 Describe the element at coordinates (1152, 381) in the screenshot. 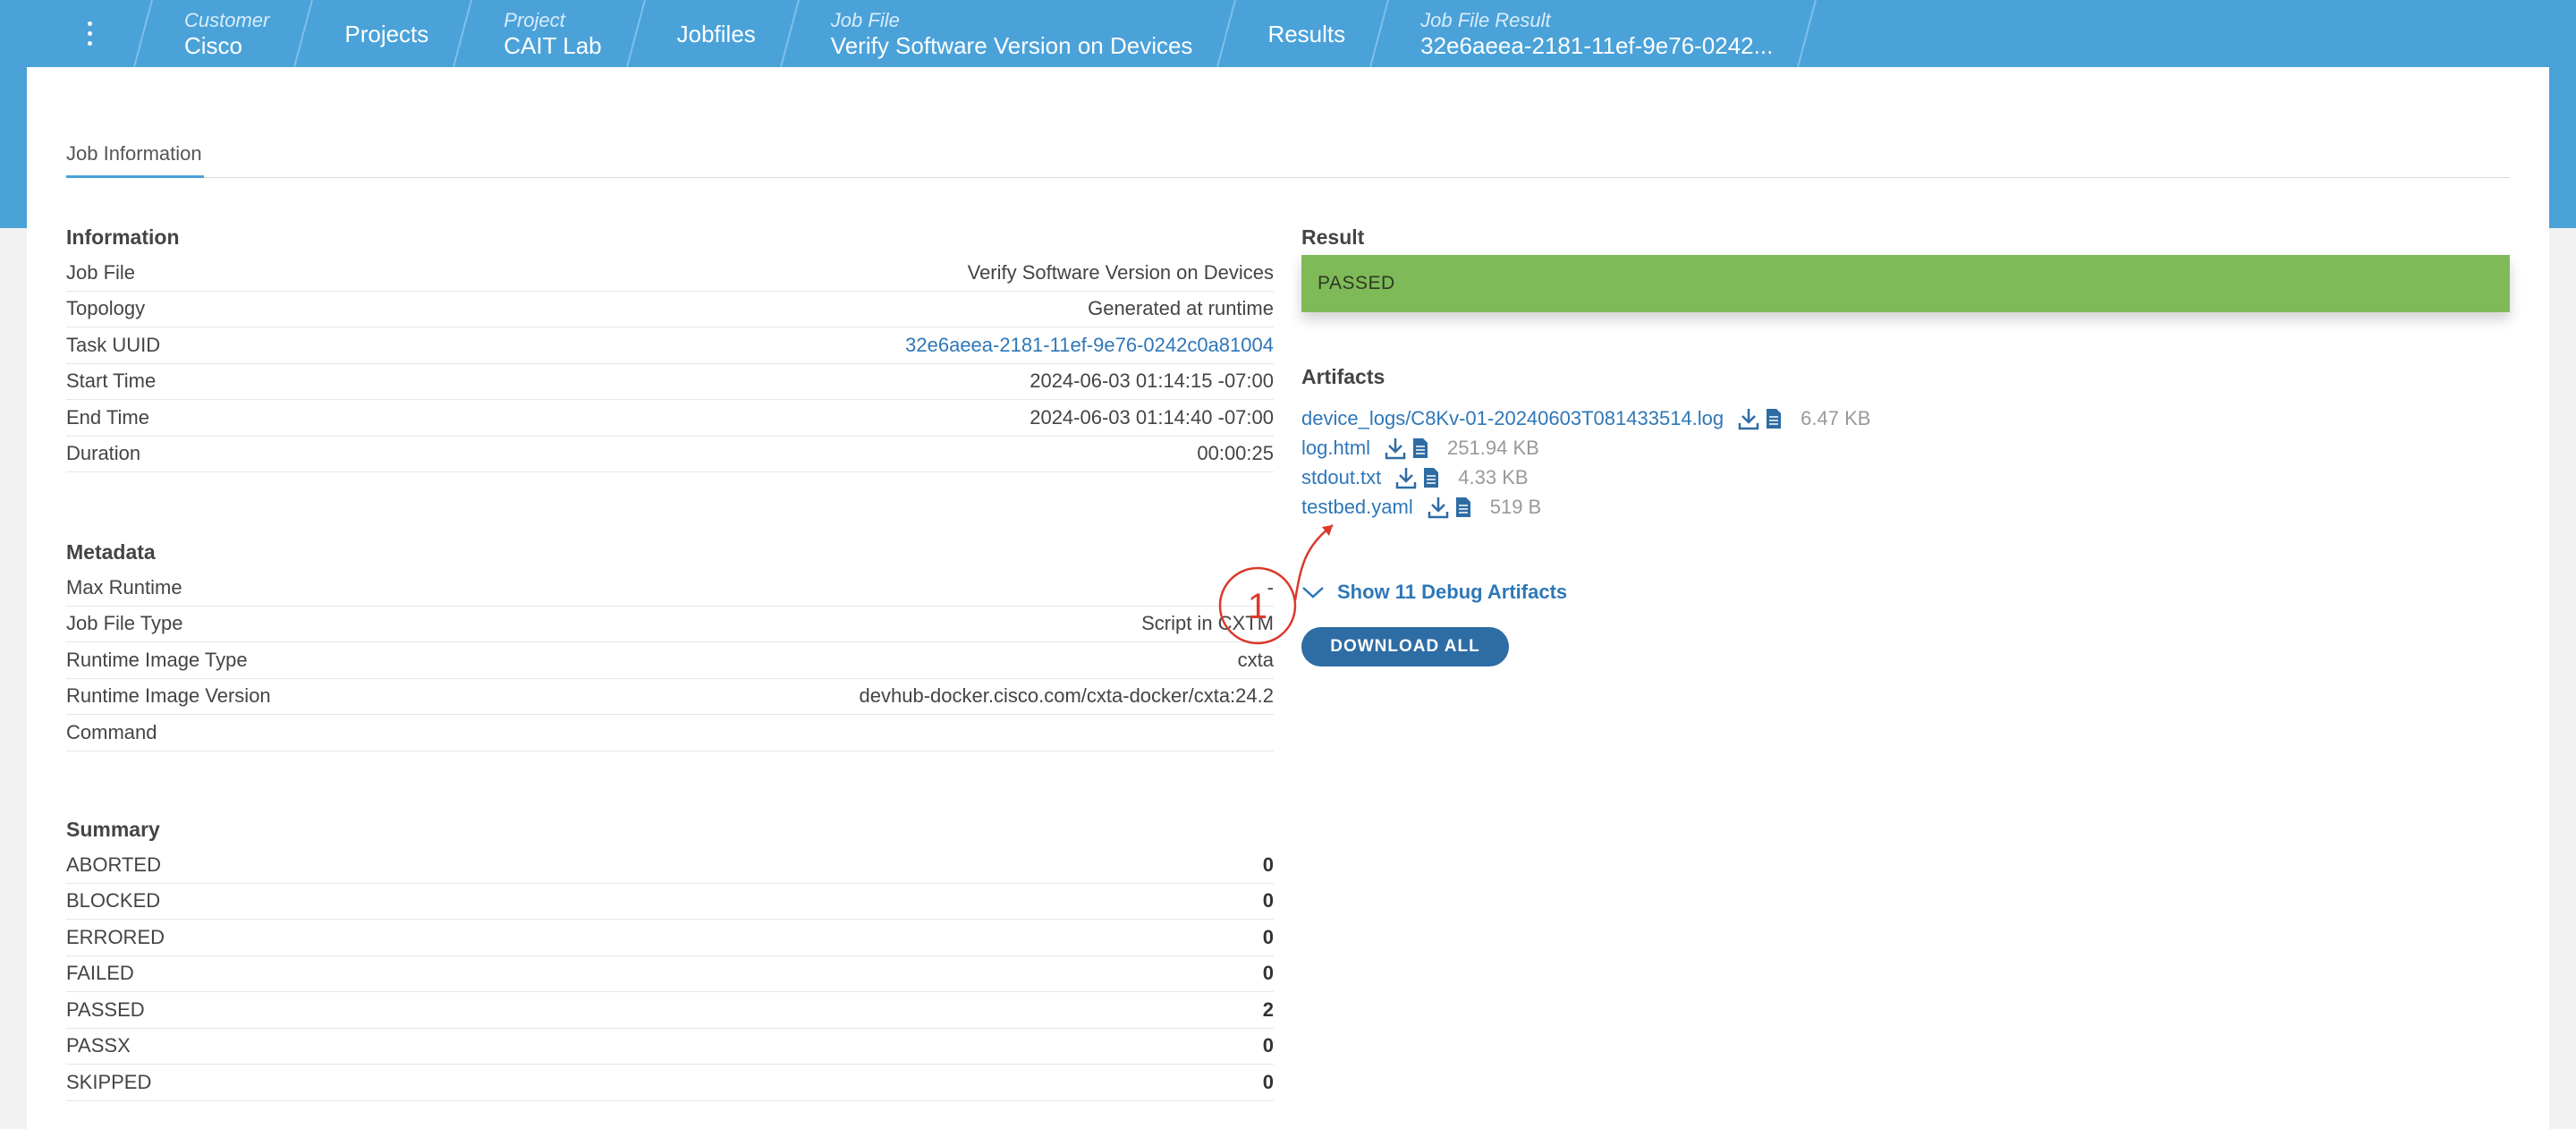

I see `info-value: 2024-06-03 01:14:15 -07:00` at that location.